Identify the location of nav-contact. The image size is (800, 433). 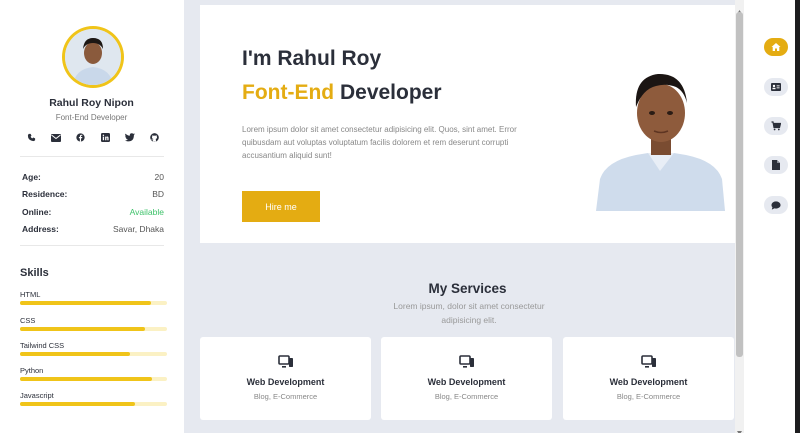
(776, 205).